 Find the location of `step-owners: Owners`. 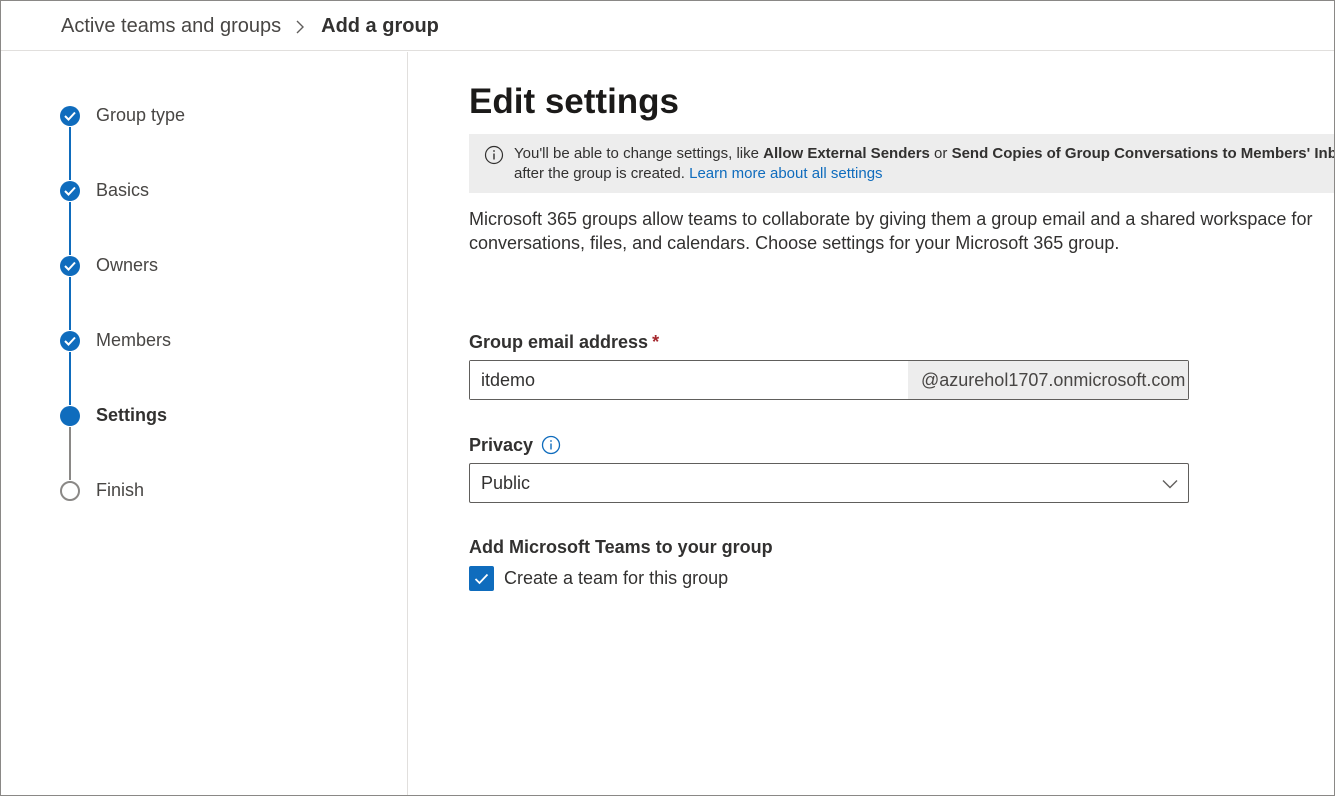

step-owners: Owners is located at coordinates (210, 266).